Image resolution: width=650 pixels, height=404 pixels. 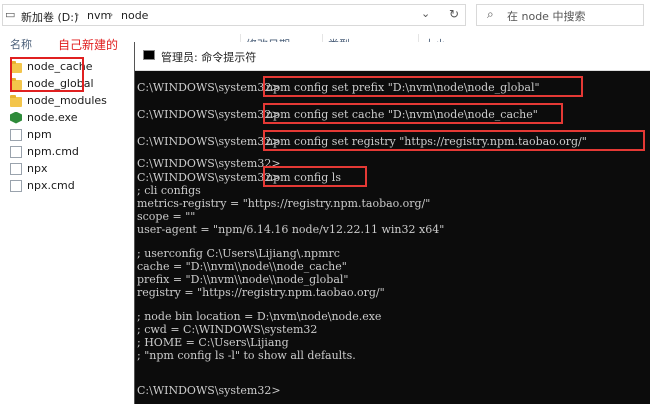 I want to click on output-line: prefix = "D:\\nvm\\node\\node_global", so click(x=243, y=279).